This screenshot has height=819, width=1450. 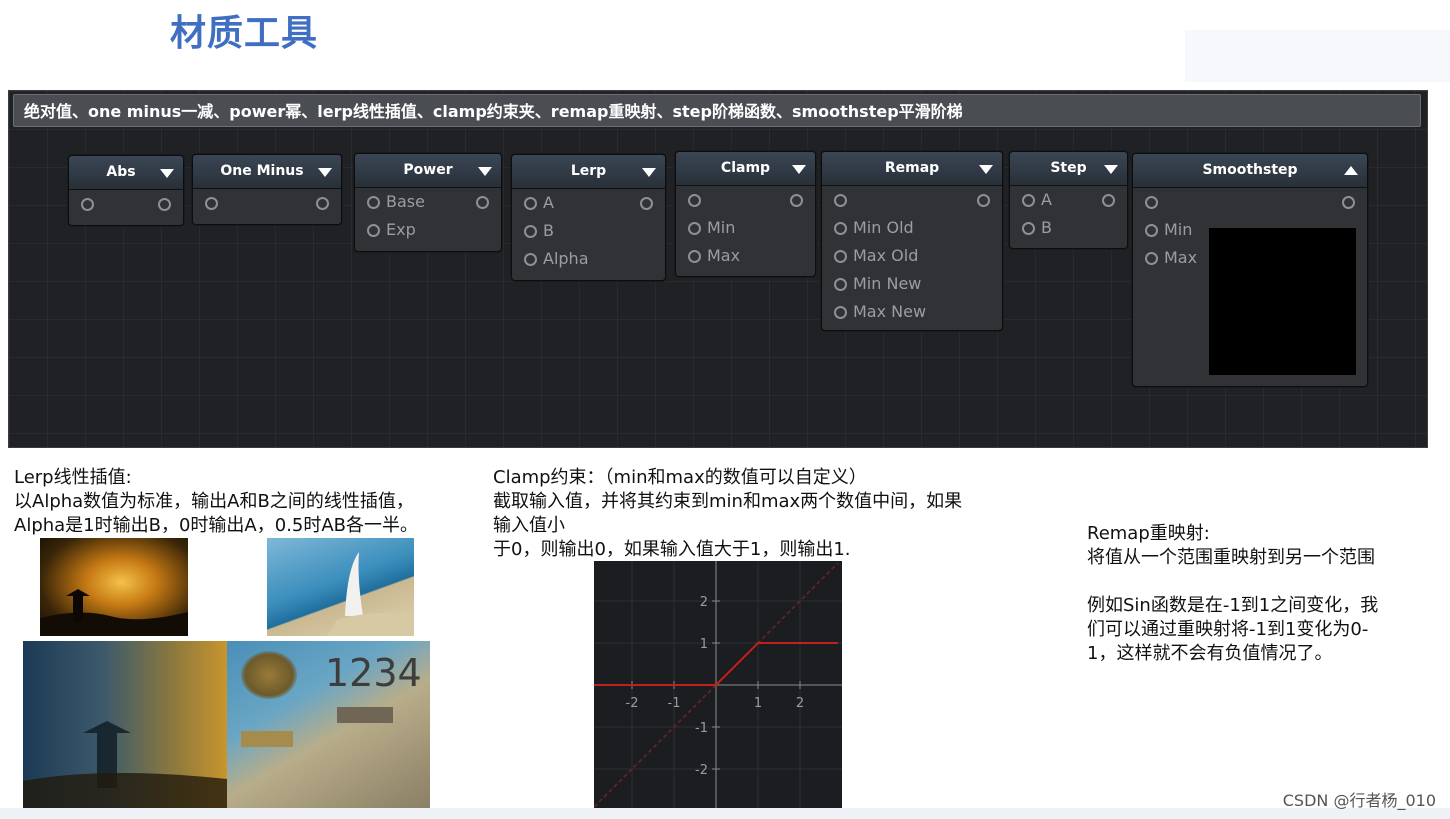 I want to click on x-tick-label: 1, so click(x=758, y=703).